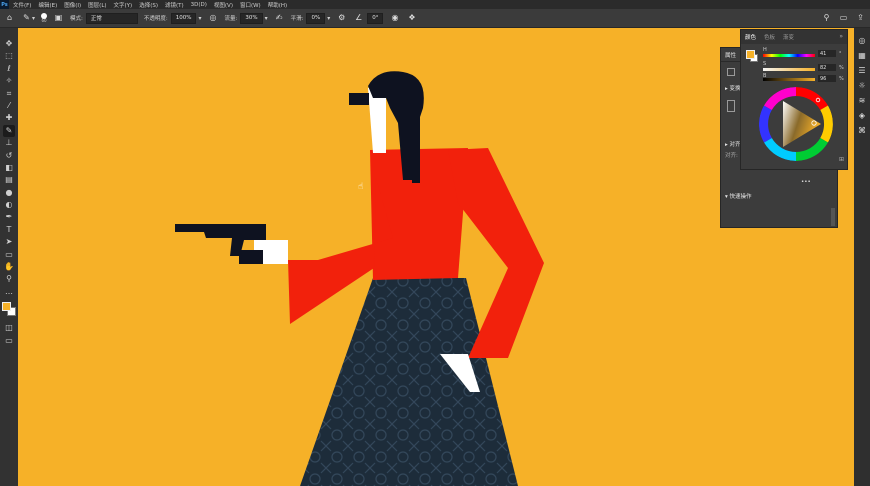 Image resolution: width=870 pixels, height=486 pixels. Describe the element at coordinates (9, 279) in the screenshot. I see `zoom-icon: ⚲` at that location.